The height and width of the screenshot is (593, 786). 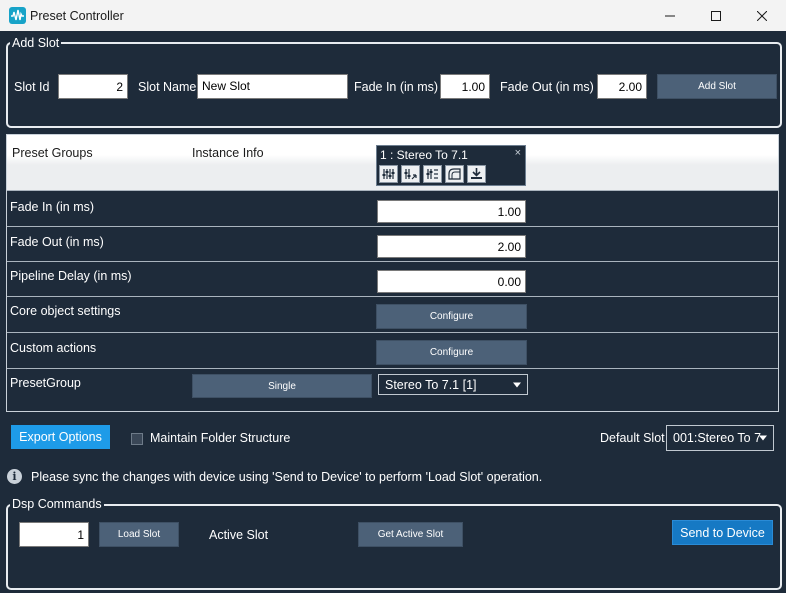 I want to click on export-options-button: Export Options, so click(x=60, y=437).